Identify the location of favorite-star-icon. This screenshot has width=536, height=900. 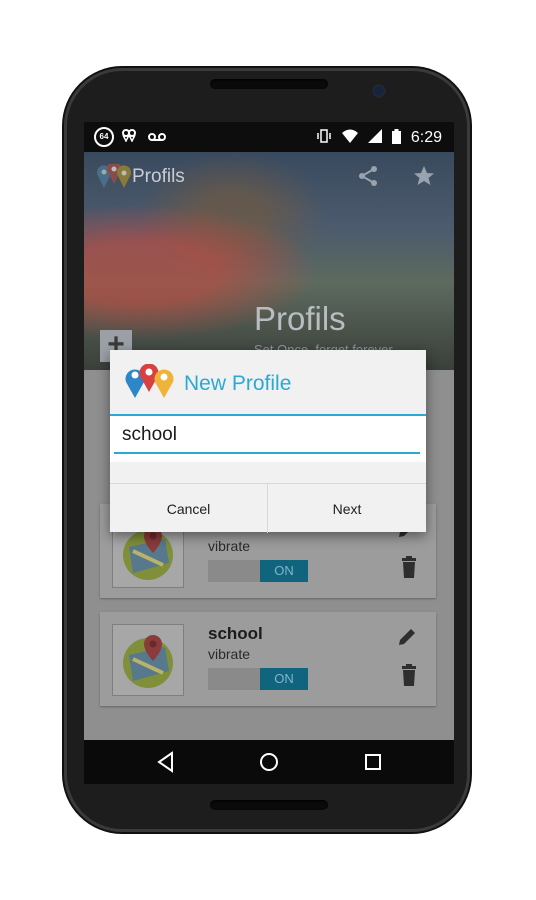
(424, 178).